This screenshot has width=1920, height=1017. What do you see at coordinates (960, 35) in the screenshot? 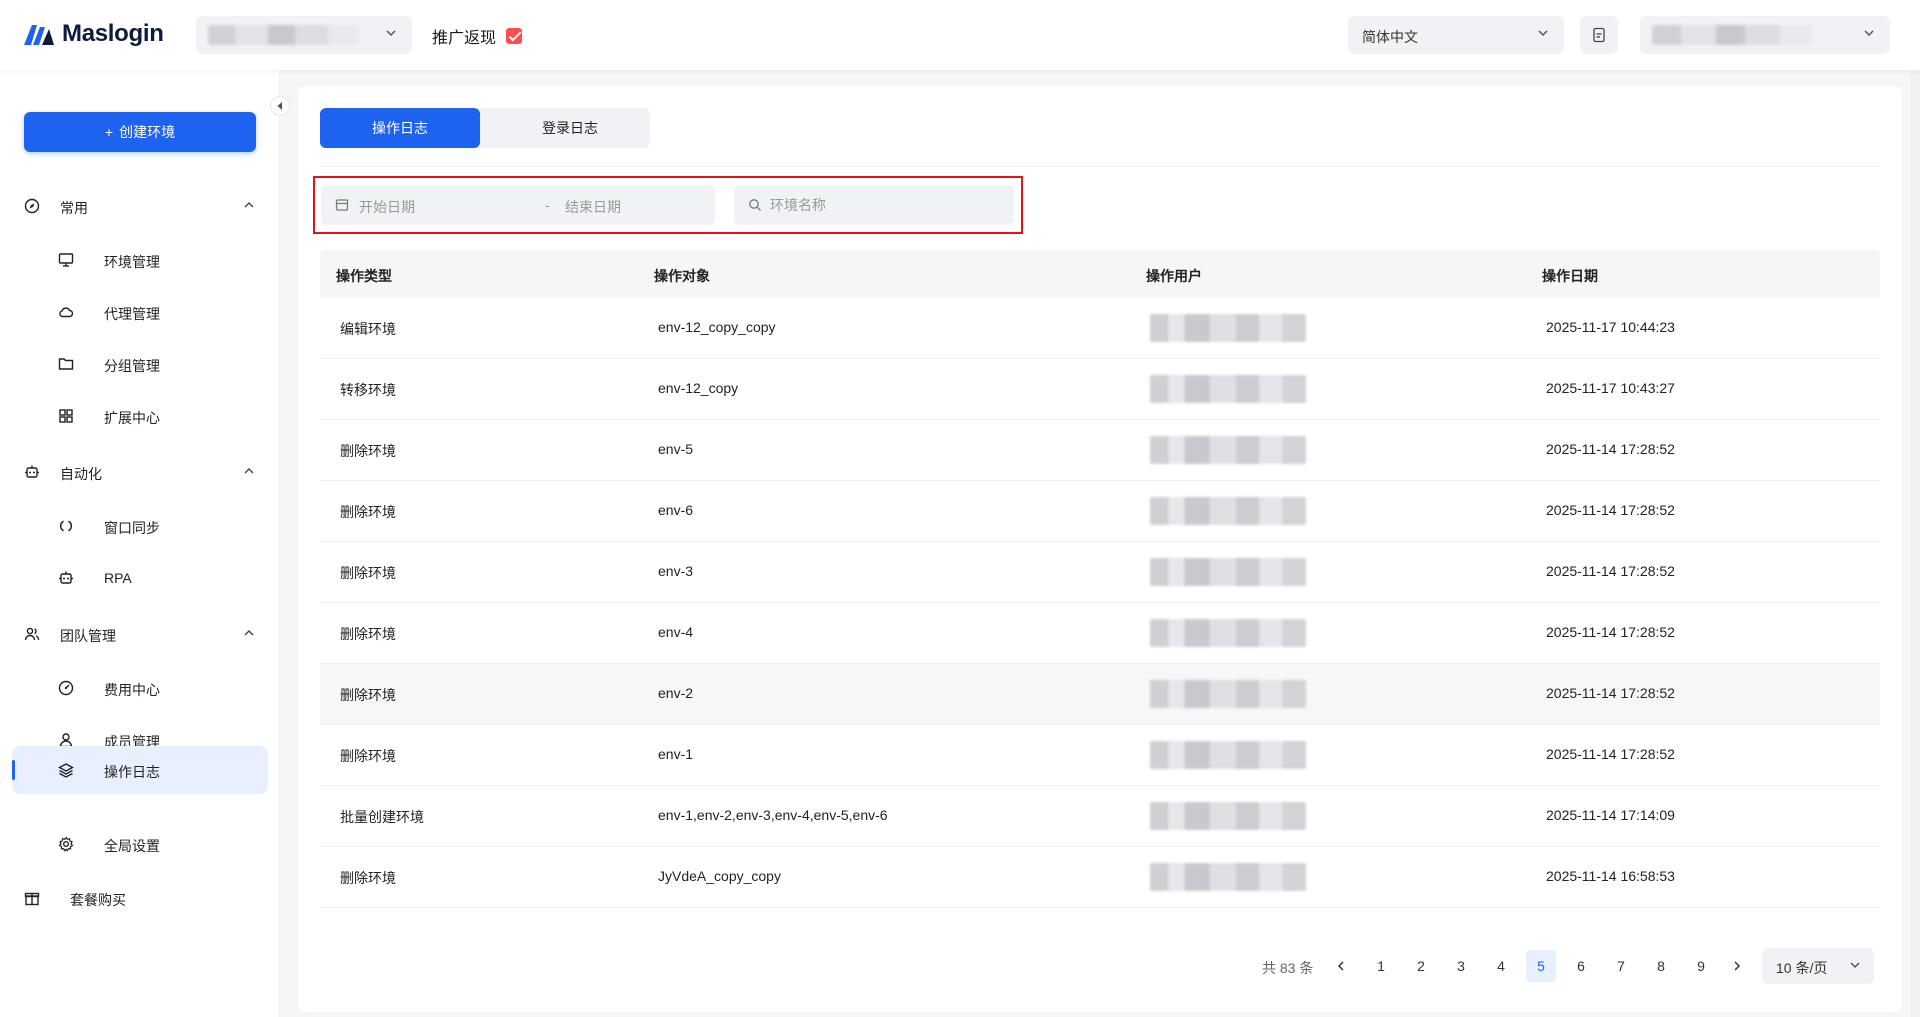
I see `top-header: Maslogin 推广返现 简体中文` at bounding box center [960, 35].